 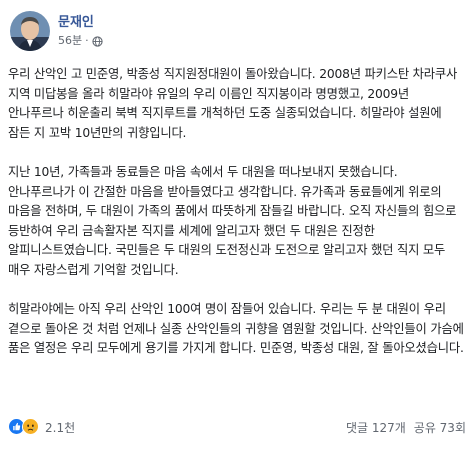 I want to click on avatar, so click(x=30, y=31).